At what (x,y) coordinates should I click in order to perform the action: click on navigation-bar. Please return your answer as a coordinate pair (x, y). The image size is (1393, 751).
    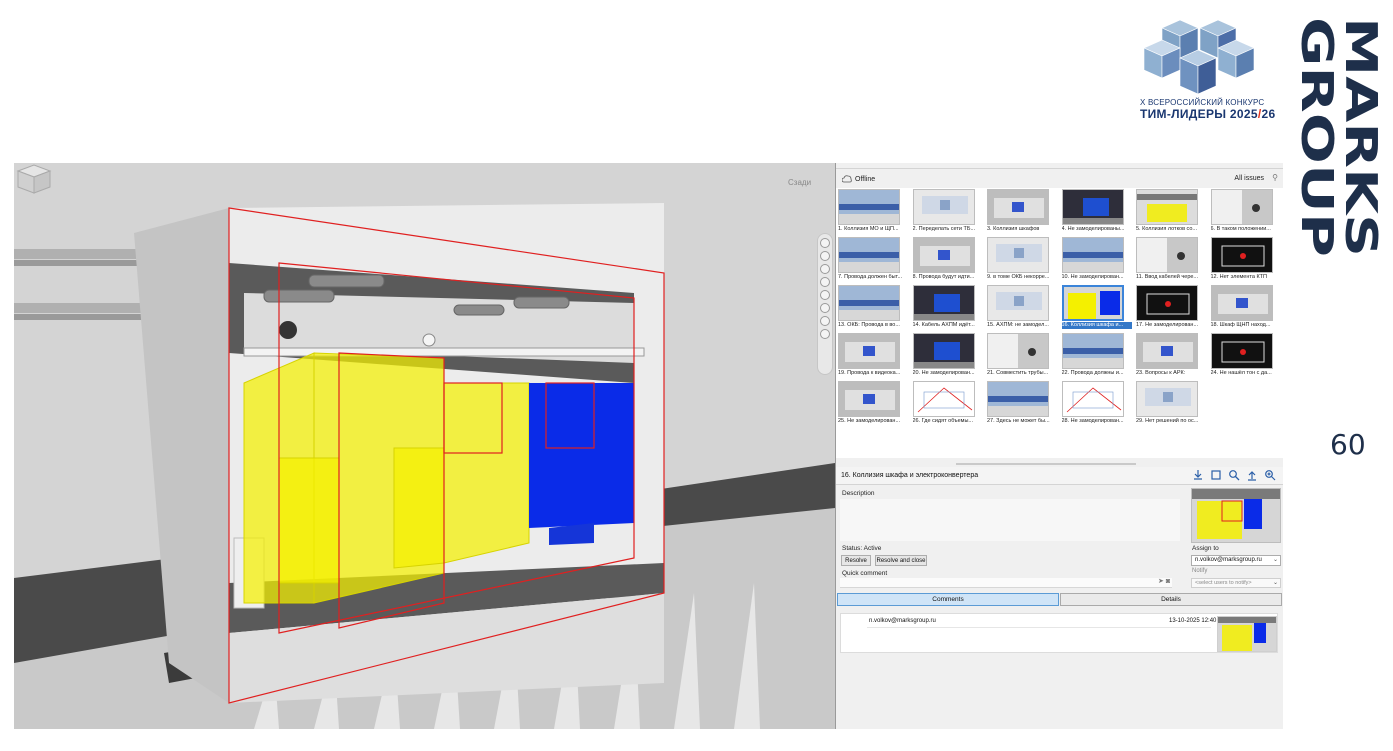
    Looking at the image, I should click on (825, 304).